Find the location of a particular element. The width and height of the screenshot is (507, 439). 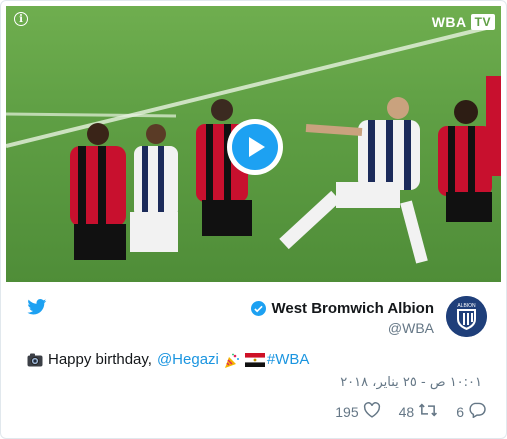

wba-tv-logo: WBA TV is located at coordinates (463, 22).